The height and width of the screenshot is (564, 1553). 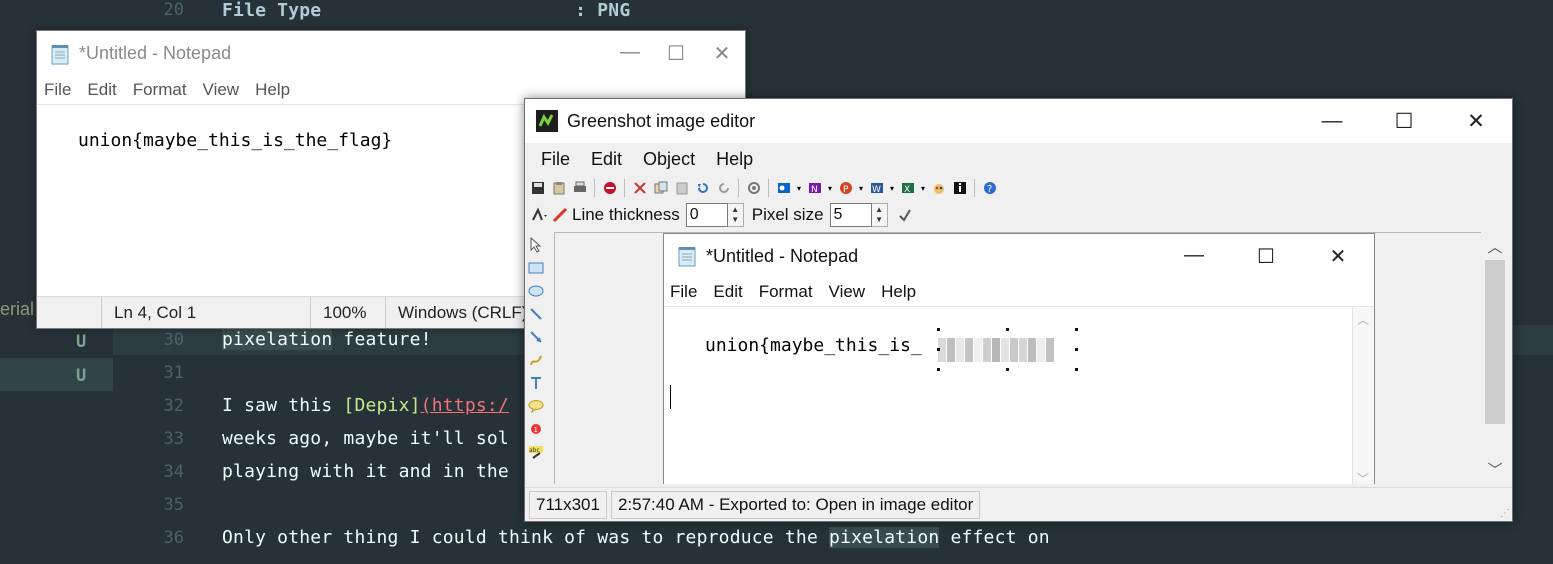 I want to click on svg-text: 1, so click(x=535, y=430).